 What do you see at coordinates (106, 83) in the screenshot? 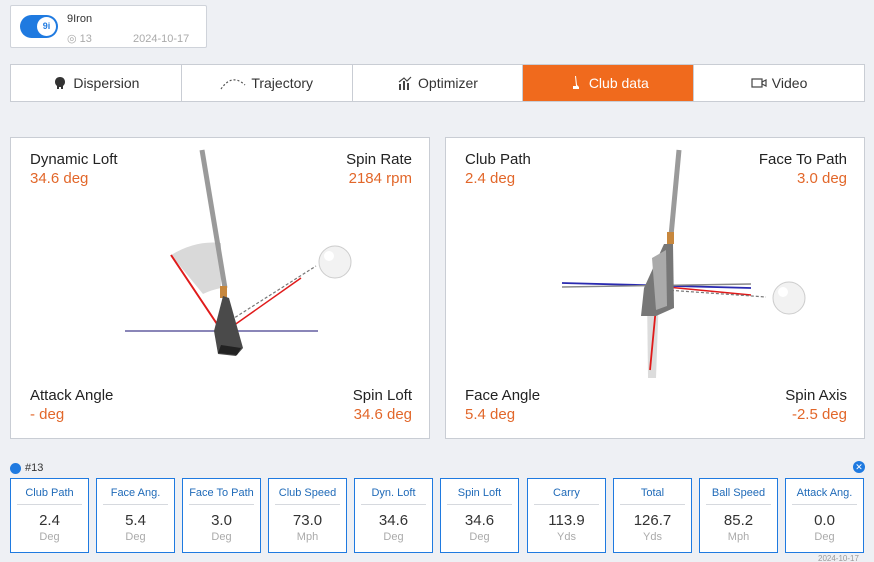
I see `tab-label: Dispersion` at bounding box center [106, 83].